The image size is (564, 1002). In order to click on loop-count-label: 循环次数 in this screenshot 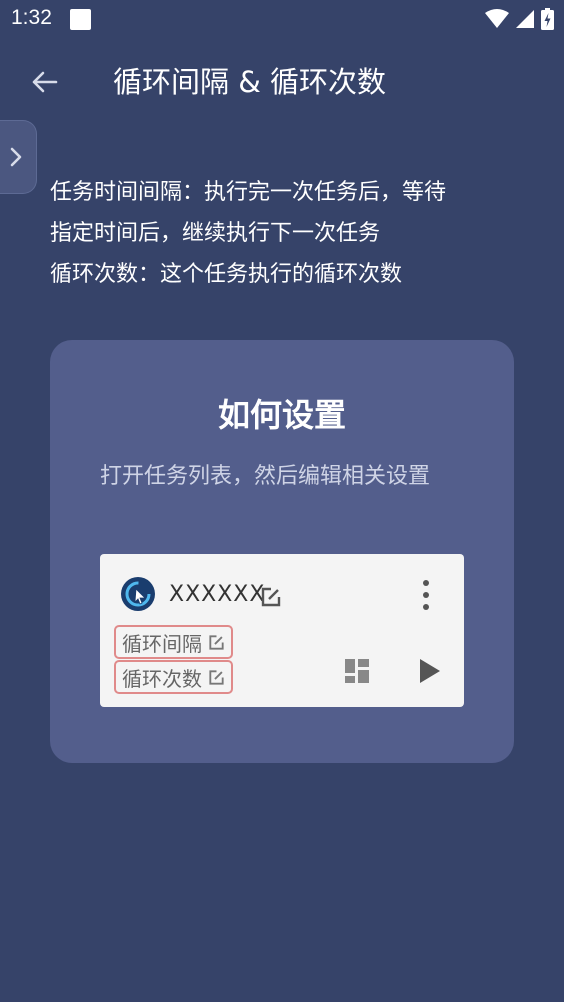, I will do `click(162, 678)`.